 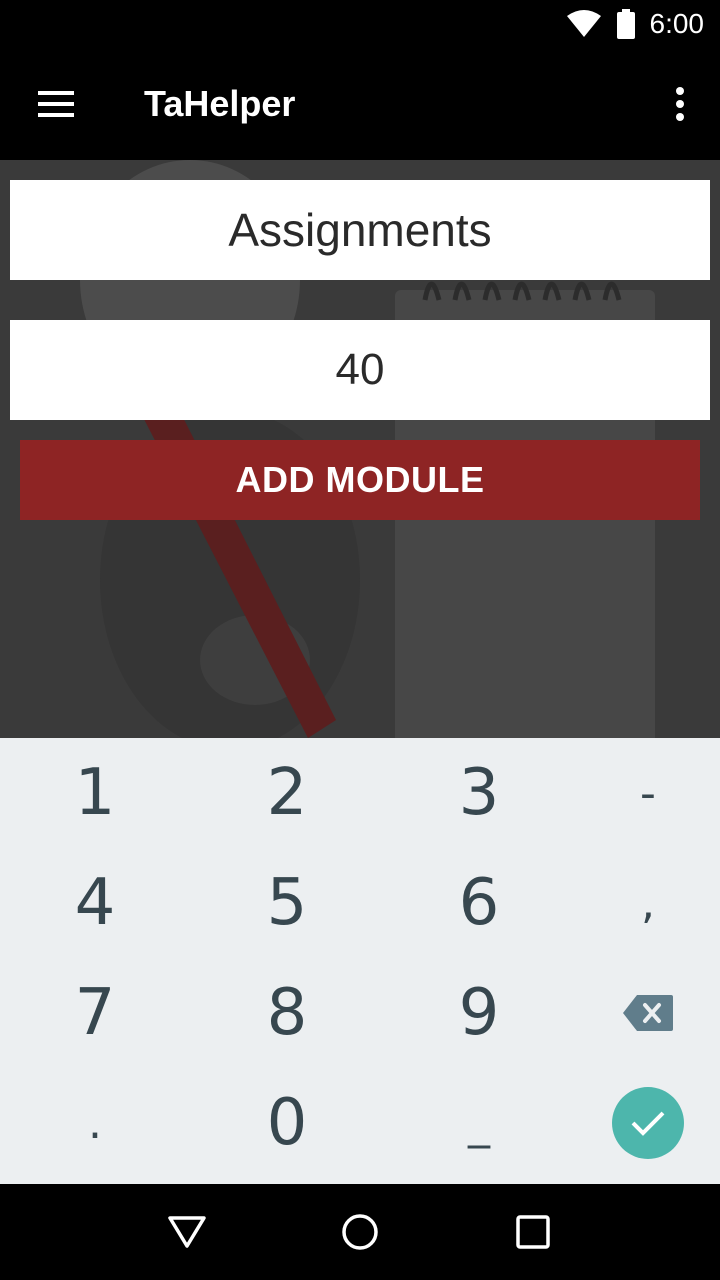 I want to click on done-button, so click(x=639, y=1123).